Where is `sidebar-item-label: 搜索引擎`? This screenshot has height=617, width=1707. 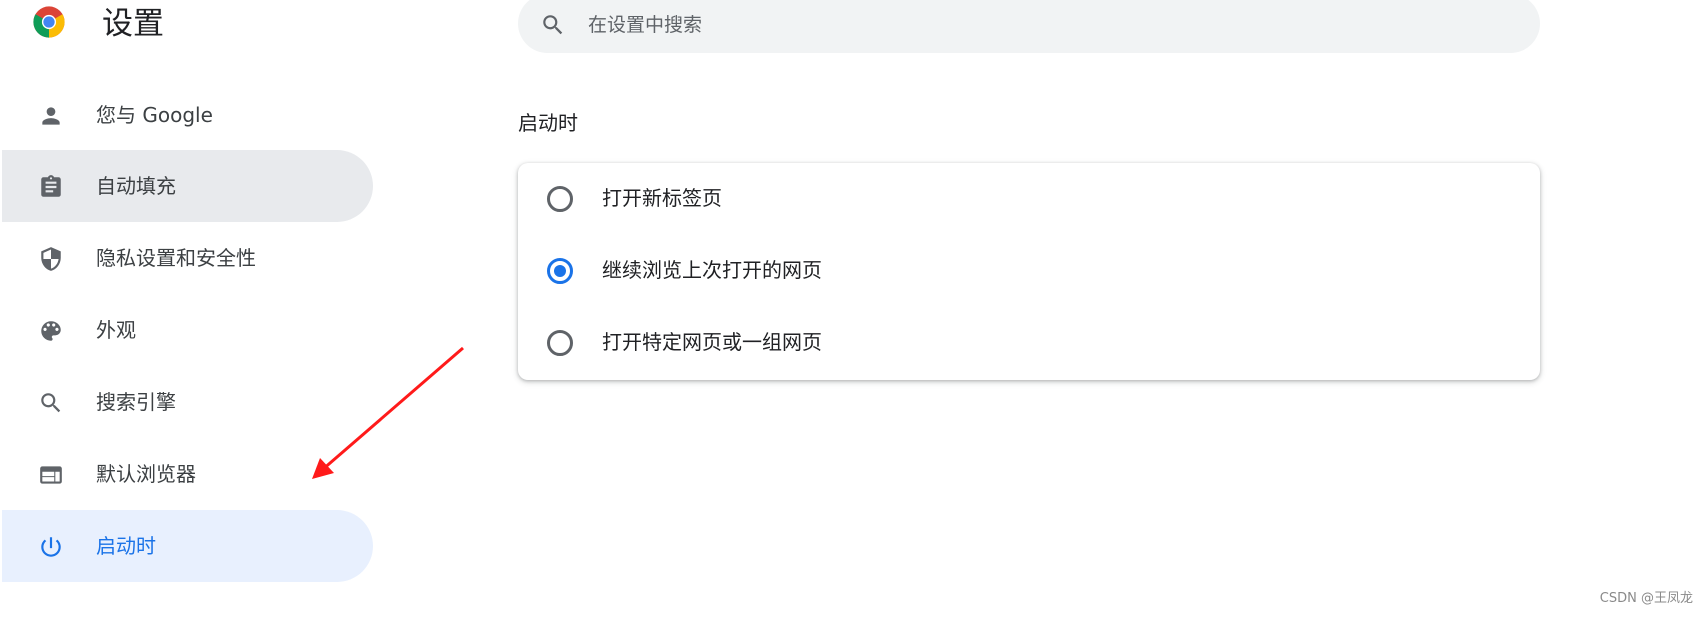 sidebar-item-label: 搜索引擎 is located at coordinates (136, 402).